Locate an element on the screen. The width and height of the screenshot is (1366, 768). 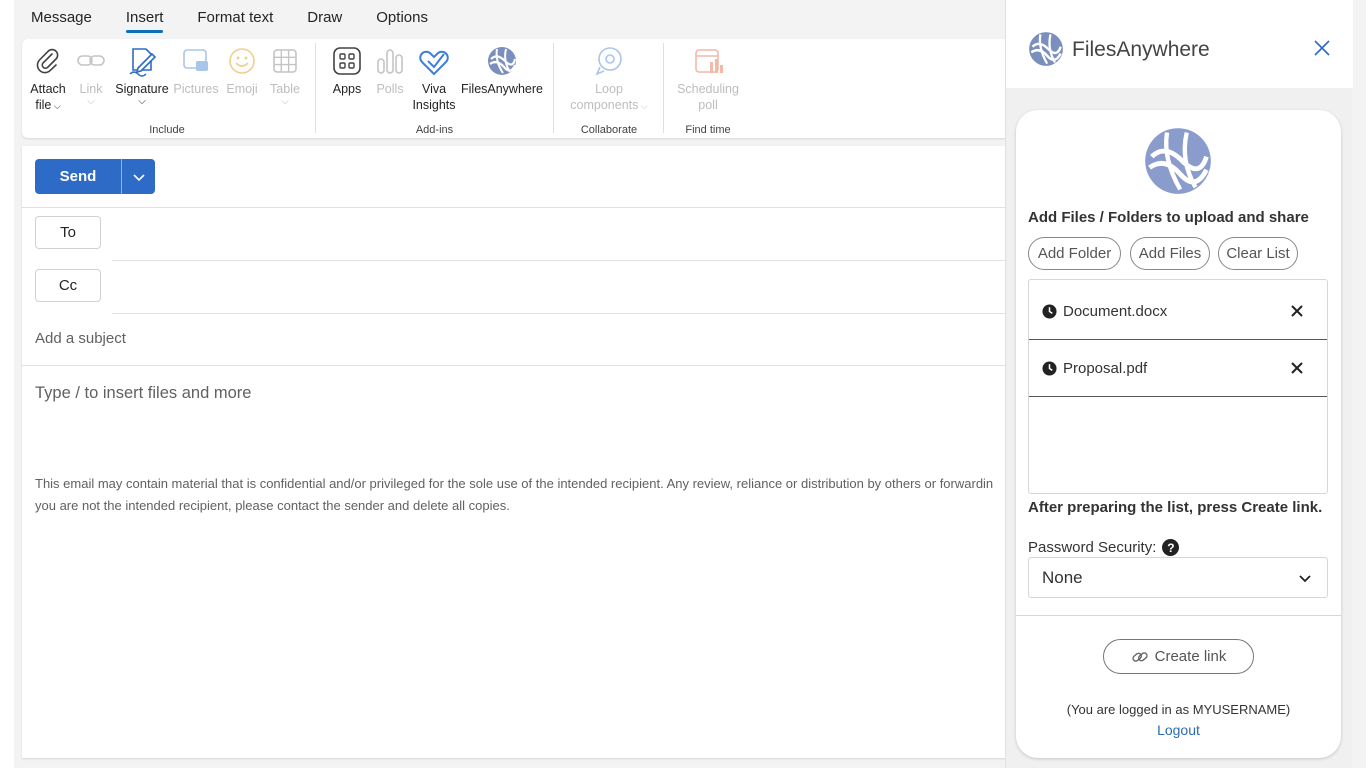
panel-header: FilesAnywhere is located at coordinates (1179, 44).